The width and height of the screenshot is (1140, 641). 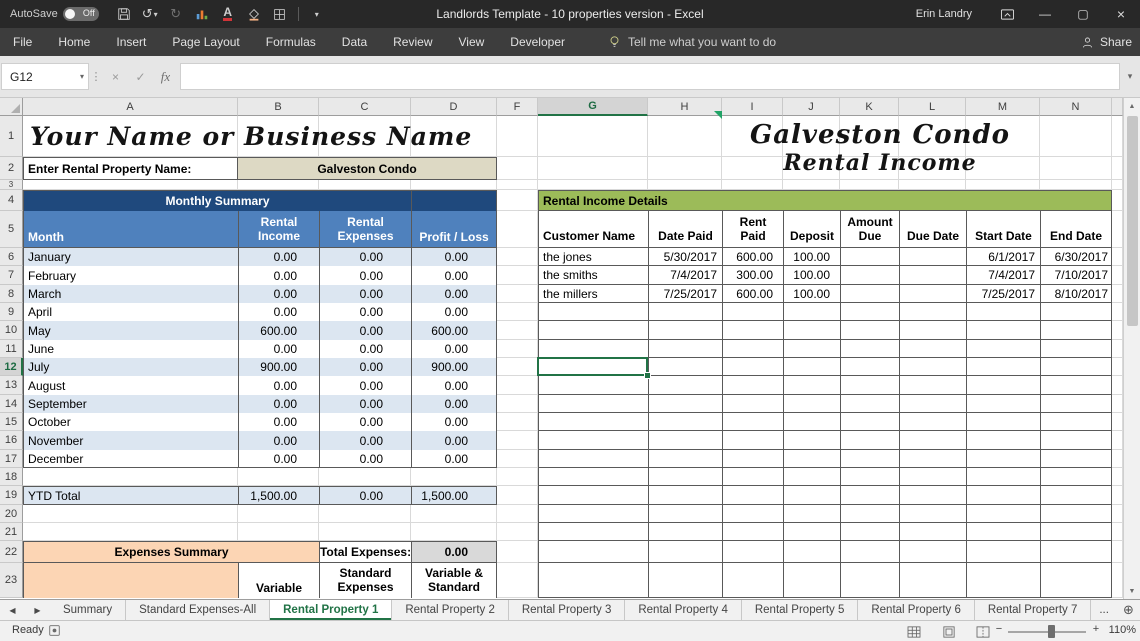 I want to click on income-cell-april: 0.00, so click(x=278, y=312).